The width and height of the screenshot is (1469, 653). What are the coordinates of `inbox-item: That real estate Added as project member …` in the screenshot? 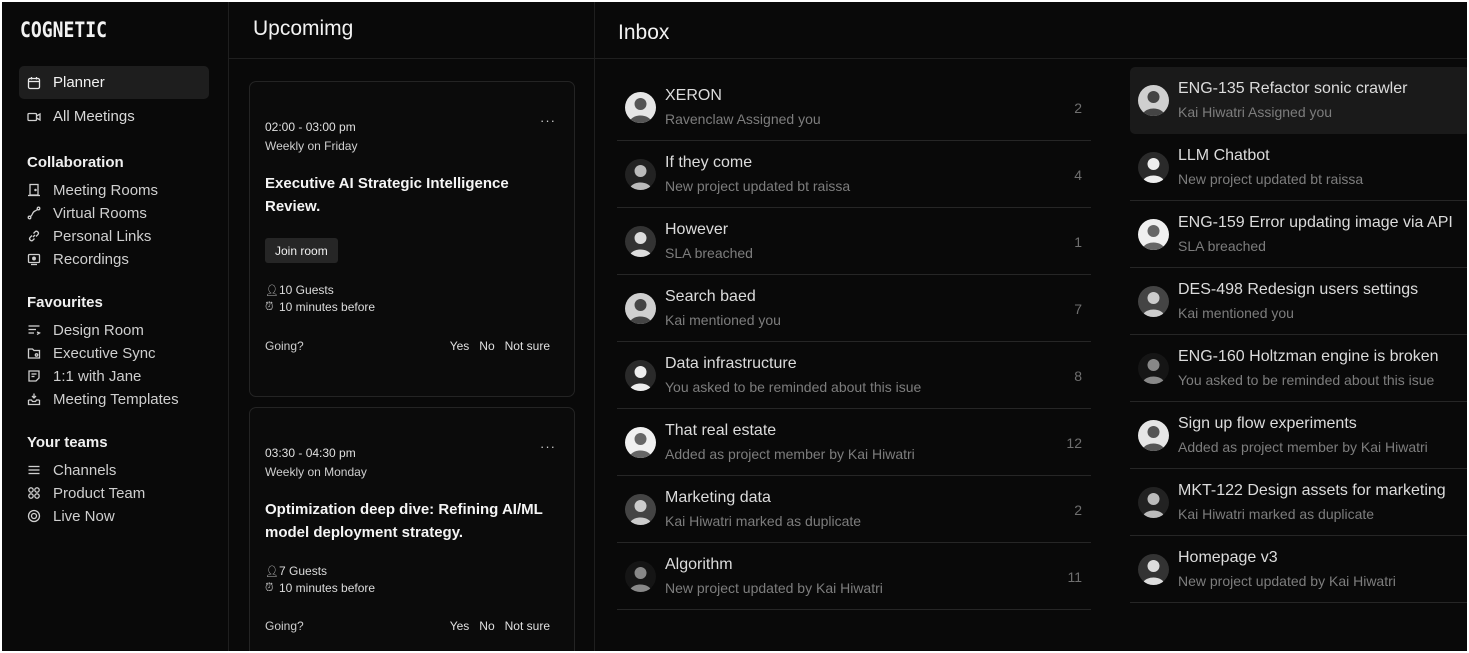 It's located at (854, 442).